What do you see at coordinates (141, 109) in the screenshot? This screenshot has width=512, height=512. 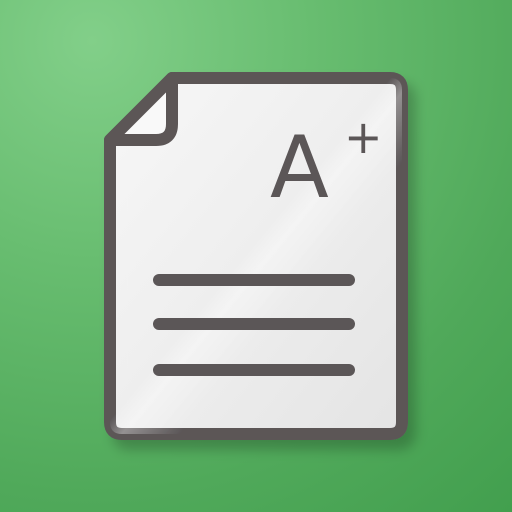 I see `folded-corner` at bounding box center [141, 109].